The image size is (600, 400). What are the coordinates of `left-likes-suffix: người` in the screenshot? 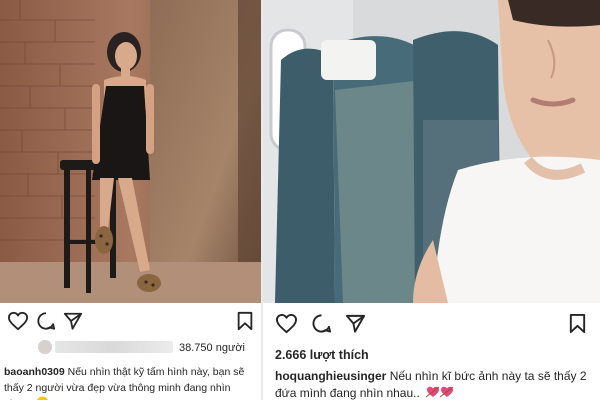 It's located at (230, 348).